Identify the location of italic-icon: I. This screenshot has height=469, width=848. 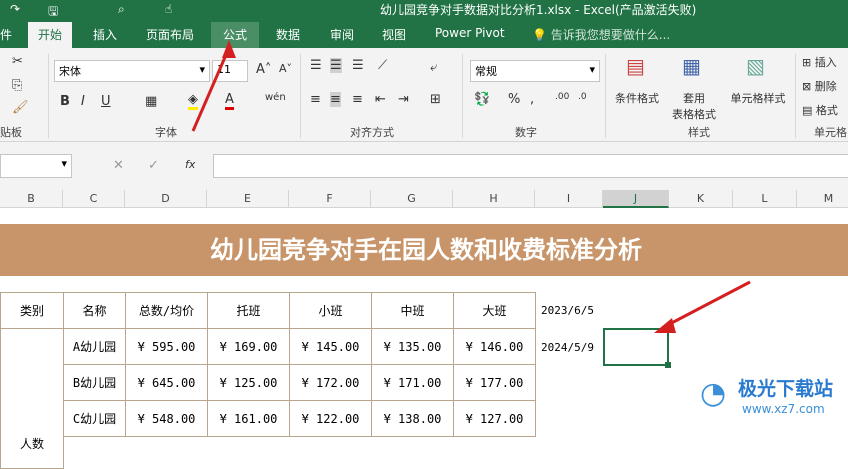
(83, 101).